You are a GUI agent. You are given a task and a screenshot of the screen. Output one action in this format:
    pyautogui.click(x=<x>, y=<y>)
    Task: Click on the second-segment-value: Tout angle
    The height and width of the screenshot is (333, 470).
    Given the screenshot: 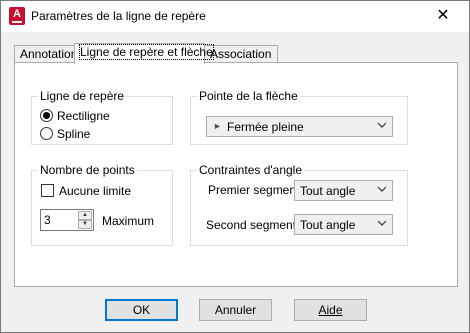 What is the action you would take?
    pyautogui.click(x=328, y=225)
    